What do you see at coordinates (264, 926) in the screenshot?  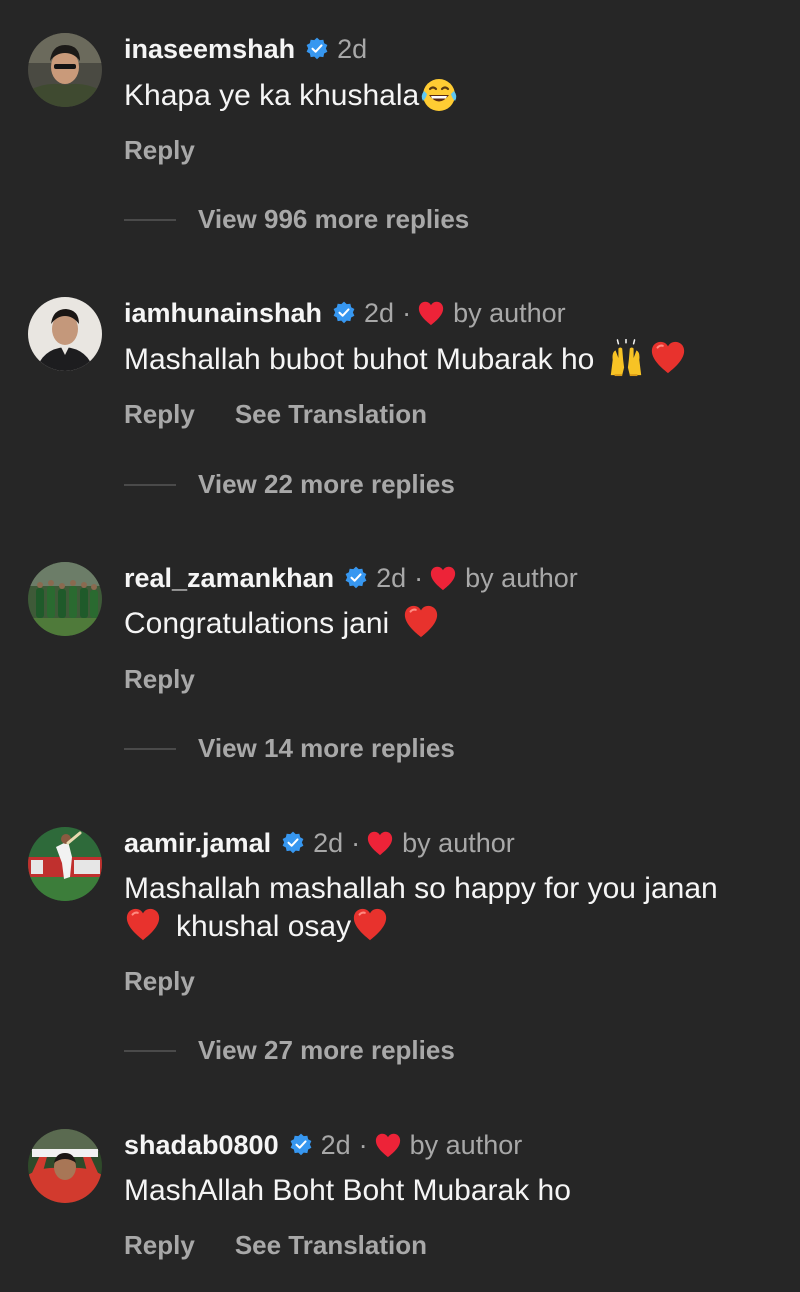 I see `comment-body-line2: khushal osay` at bounding box center [264, 926].